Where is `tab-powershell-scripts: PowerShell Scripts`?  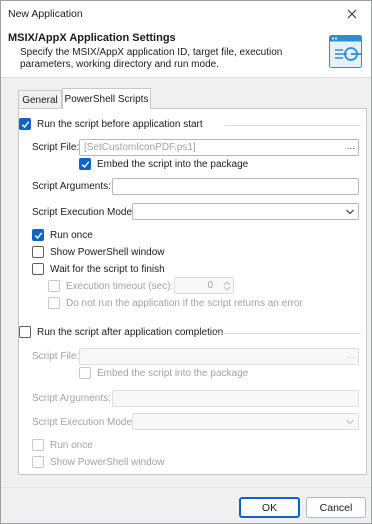 tab-powershell-scripts: PowerShell Scripts is located at coordinates (106, 98).